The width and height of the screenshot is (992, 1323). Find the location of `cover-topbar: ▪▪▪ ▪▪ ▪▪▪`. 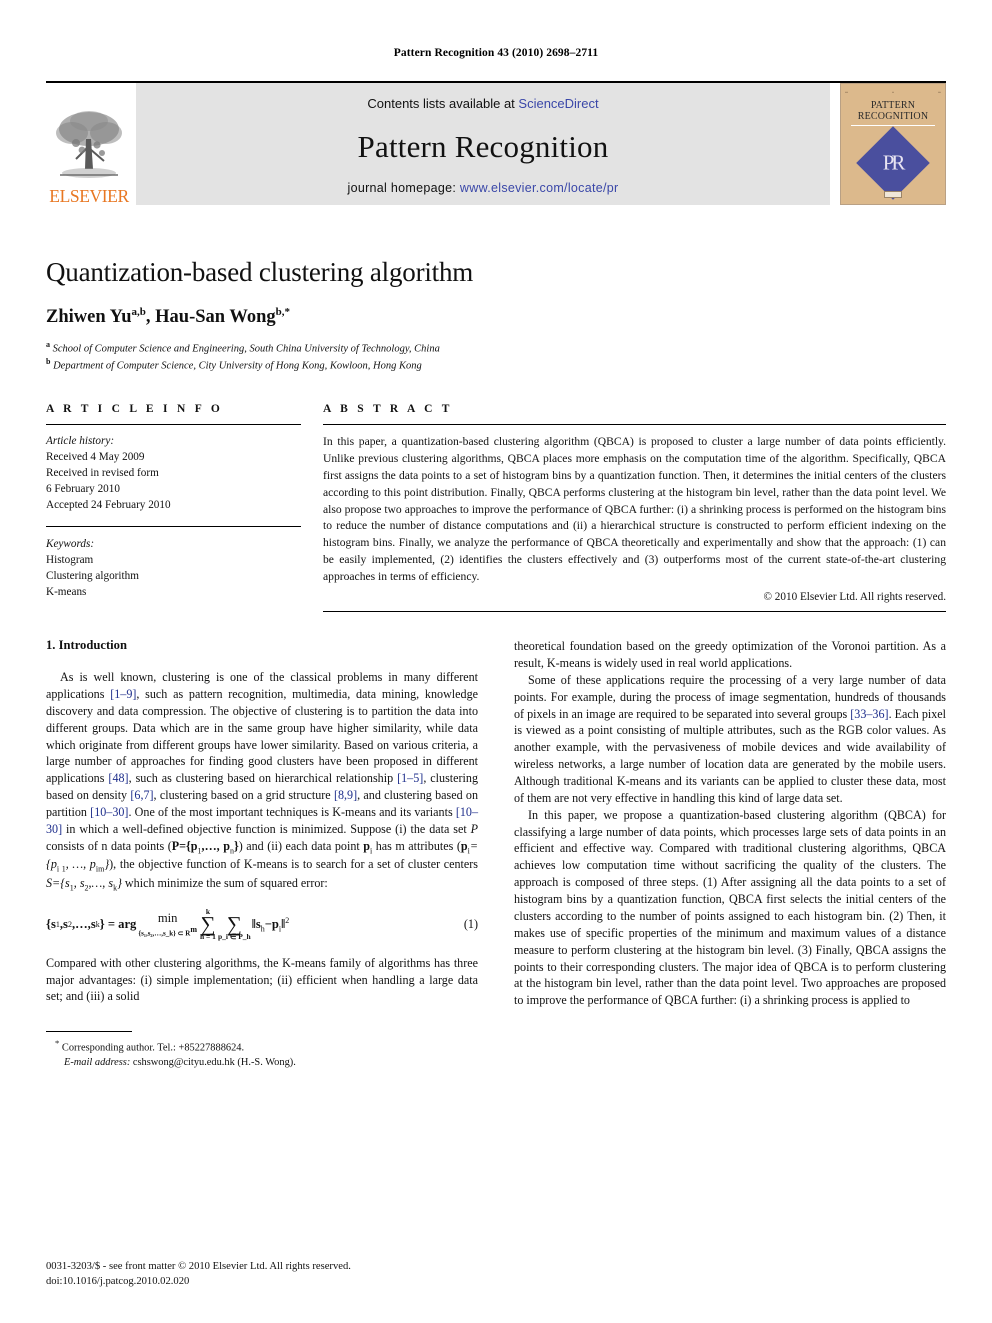

cover-topbar: ▪▪▪ ▪▪ ▪▪▪ is located at coordinates (893, 92).